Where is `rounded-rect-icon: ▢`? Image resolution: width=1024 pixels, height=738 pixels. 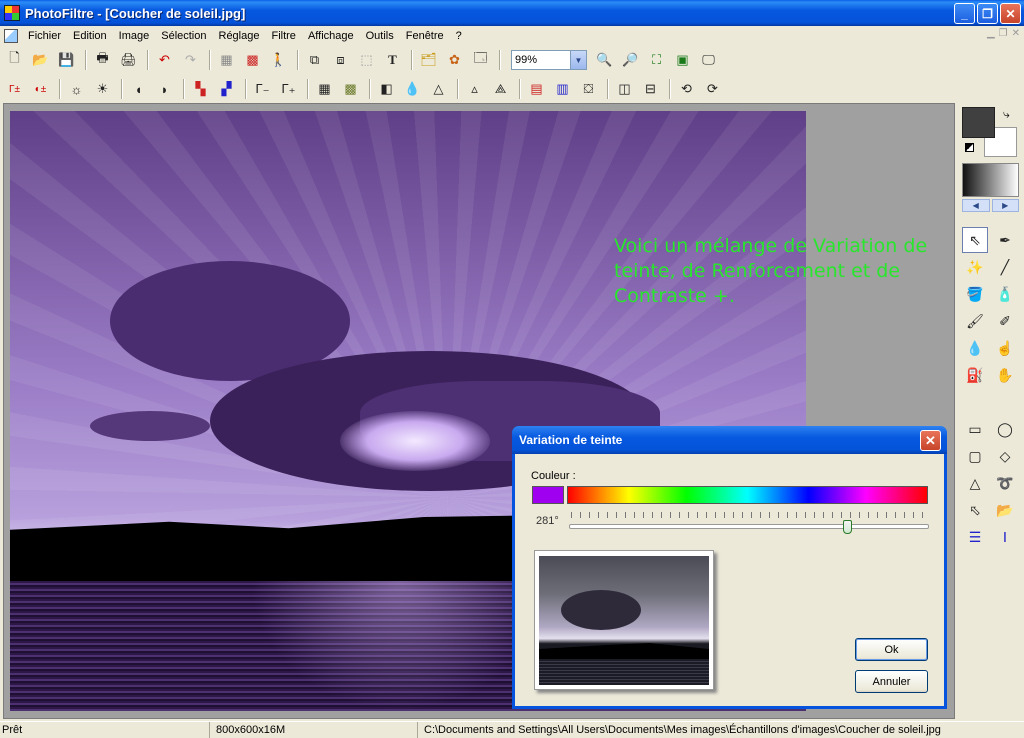 rounded-rect-icon: ▢ is located at coordinates (975, 456).